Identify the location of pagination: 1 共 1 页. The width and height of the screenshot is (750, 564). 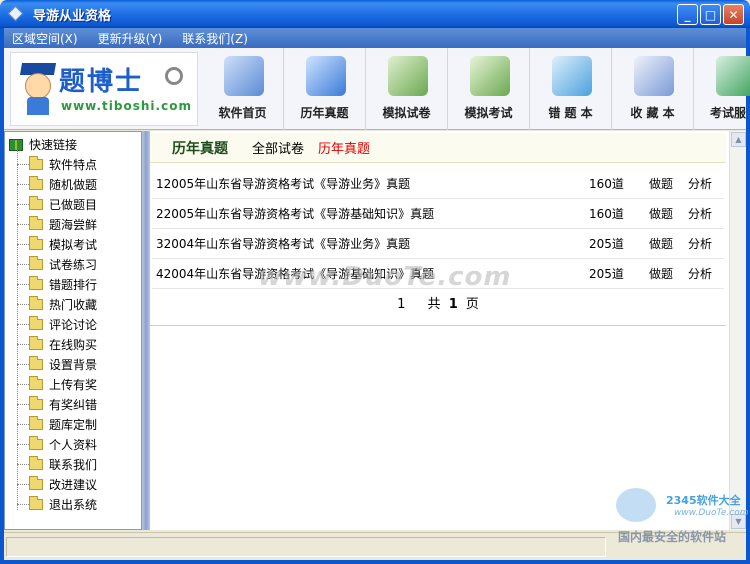
(438, 302).